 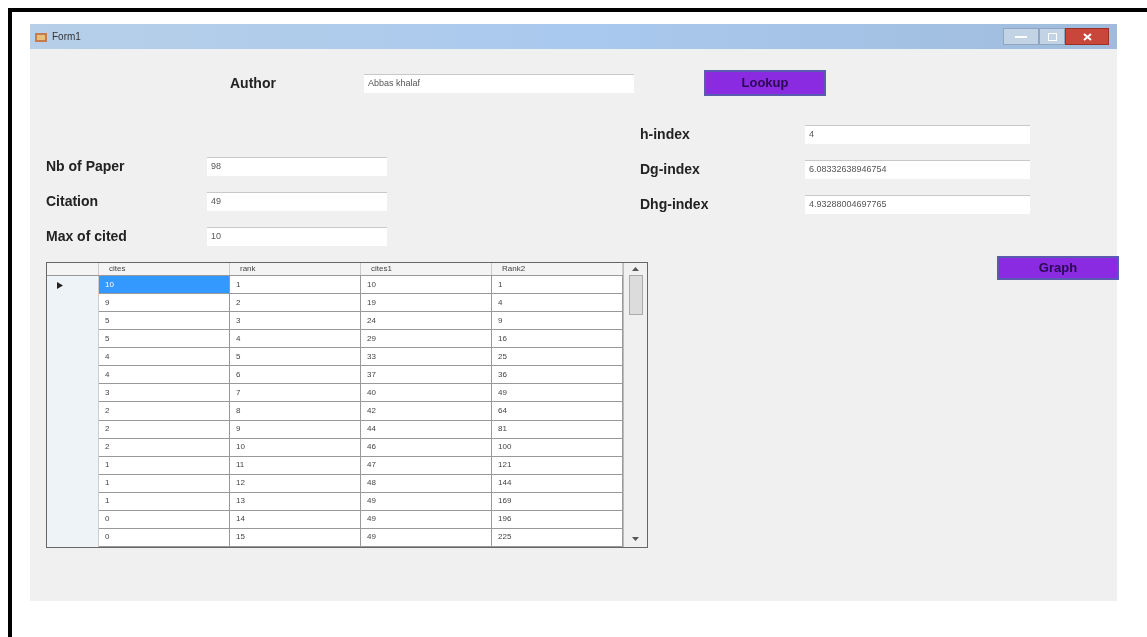 I want to click on table-cell: 24, so click(x=426, y=321).